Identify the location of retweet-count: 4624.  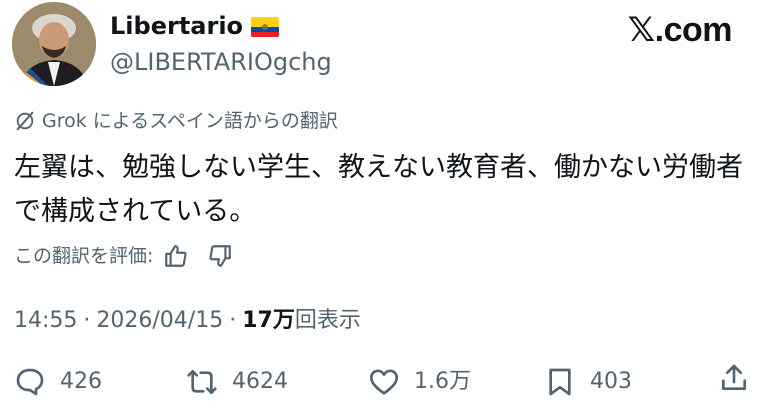
(260, 381).